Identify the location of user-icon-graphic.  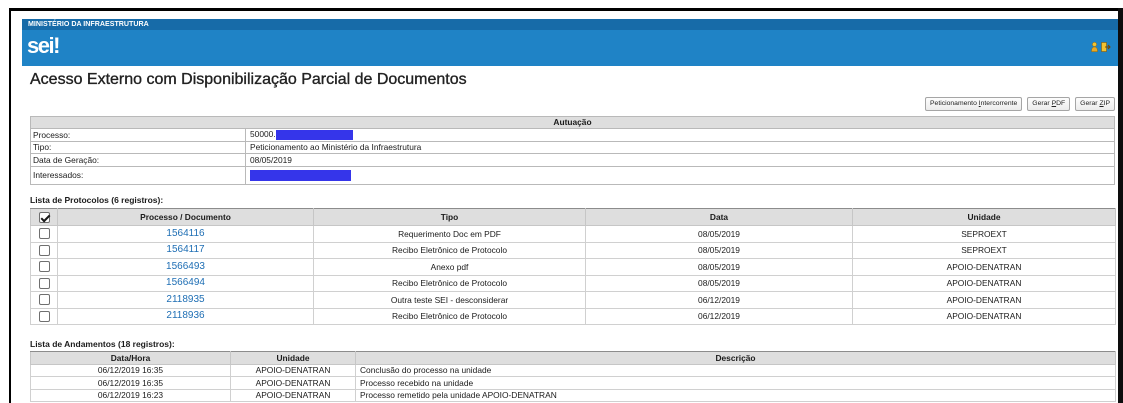
(1094, 47).